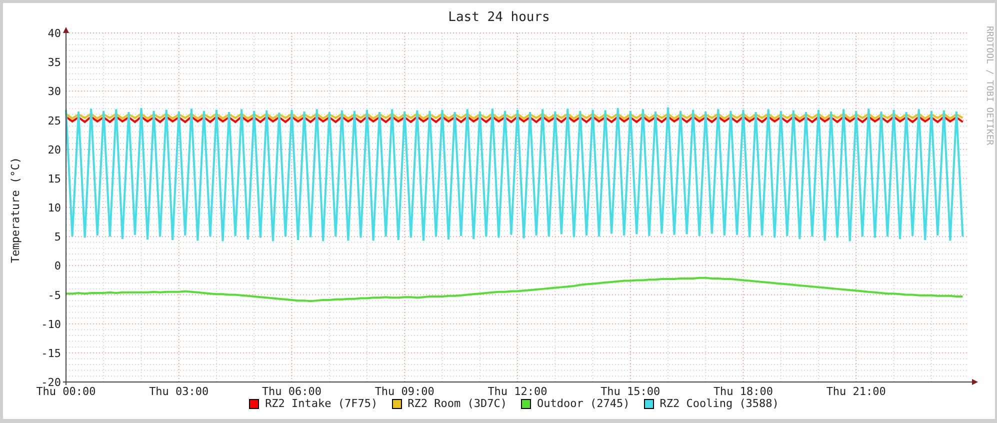 The width and height of the screenshot is (997, 423). I want to click on axis-label: Thu 09:00, so click(404, 390).